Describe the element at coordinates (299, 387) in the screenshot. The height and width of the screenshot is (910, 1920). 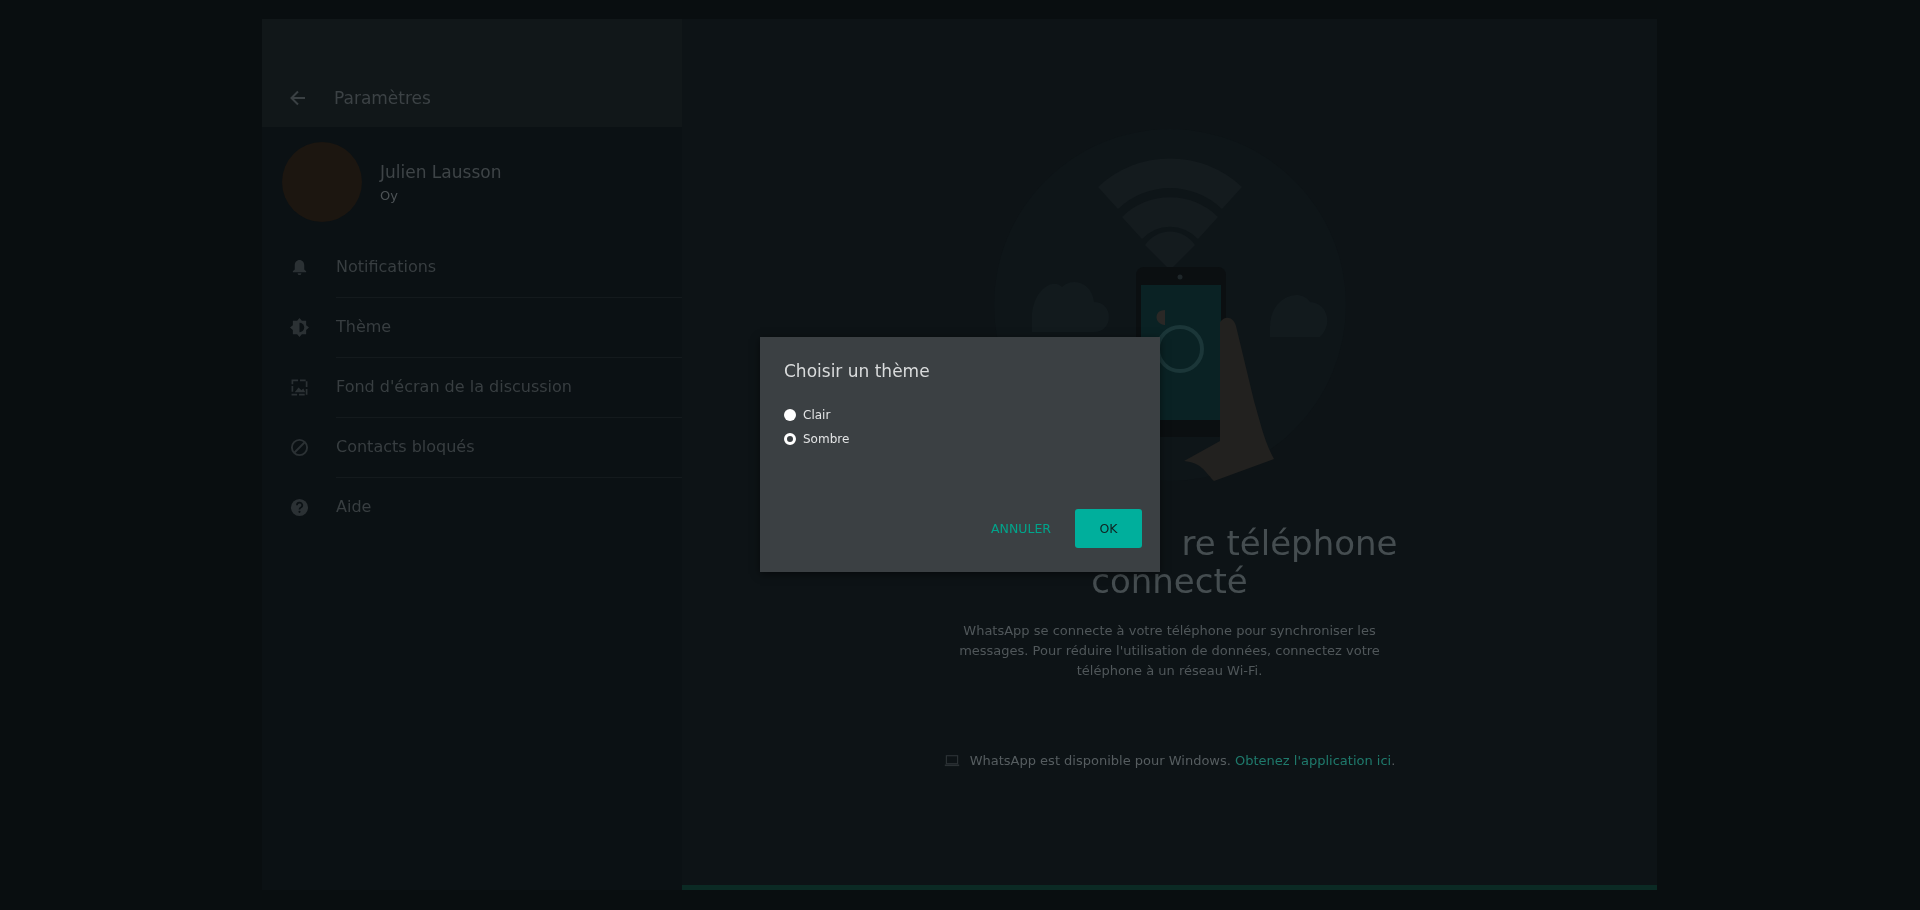
I see `wallpaper-icon` at that location.